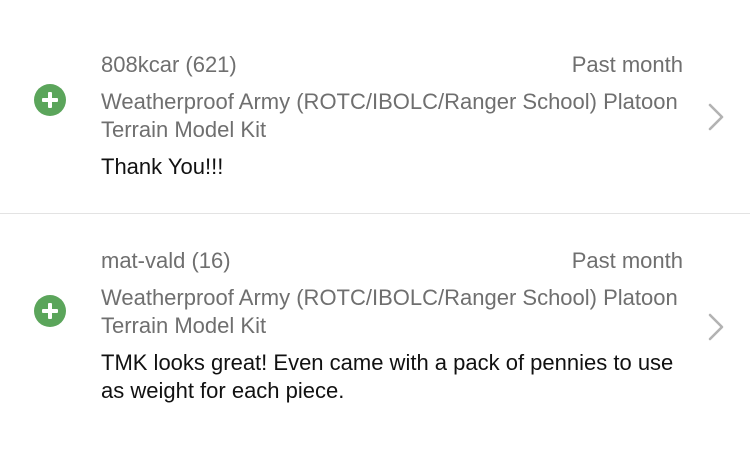  I want to click on feedback-comment: Thank You!!!, so click(162, 166).